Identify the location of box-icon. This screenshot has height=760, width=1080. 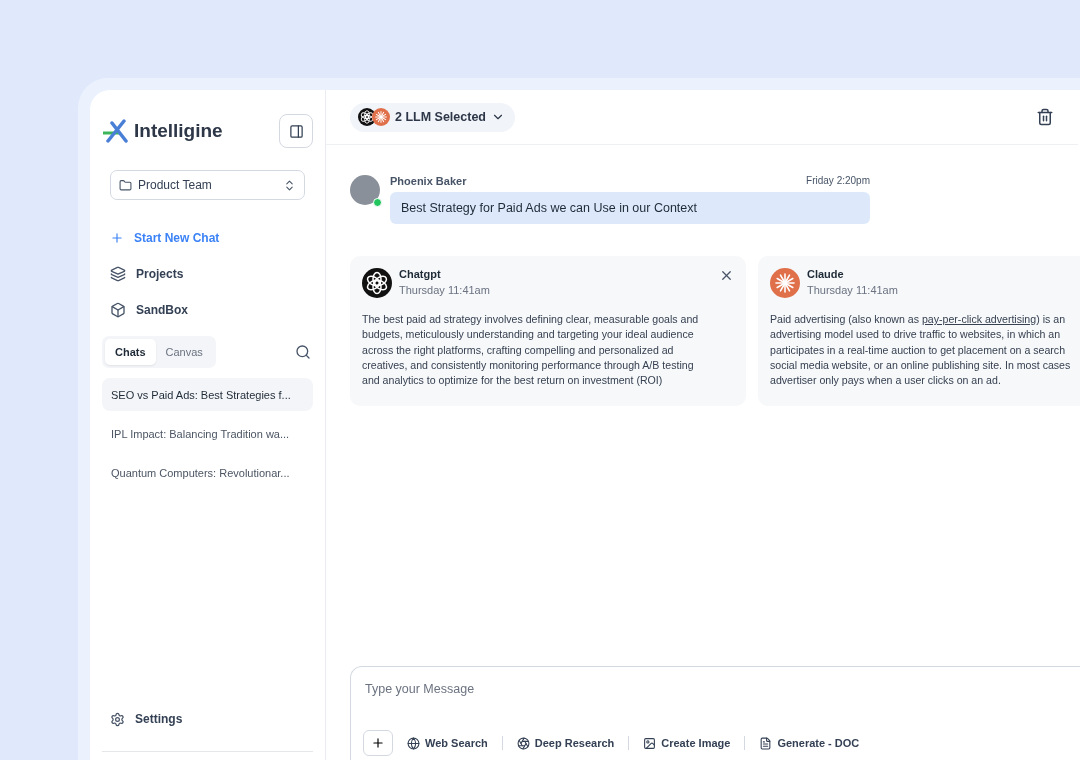
(118, 310).